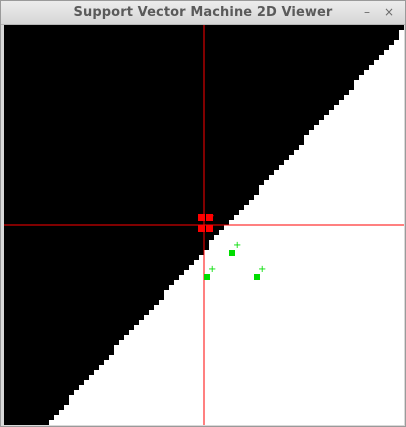 This screenshot has height=427, width=406. I want to click on window-title: Support Vector Machine 2D Viewer, so click(203, 12).